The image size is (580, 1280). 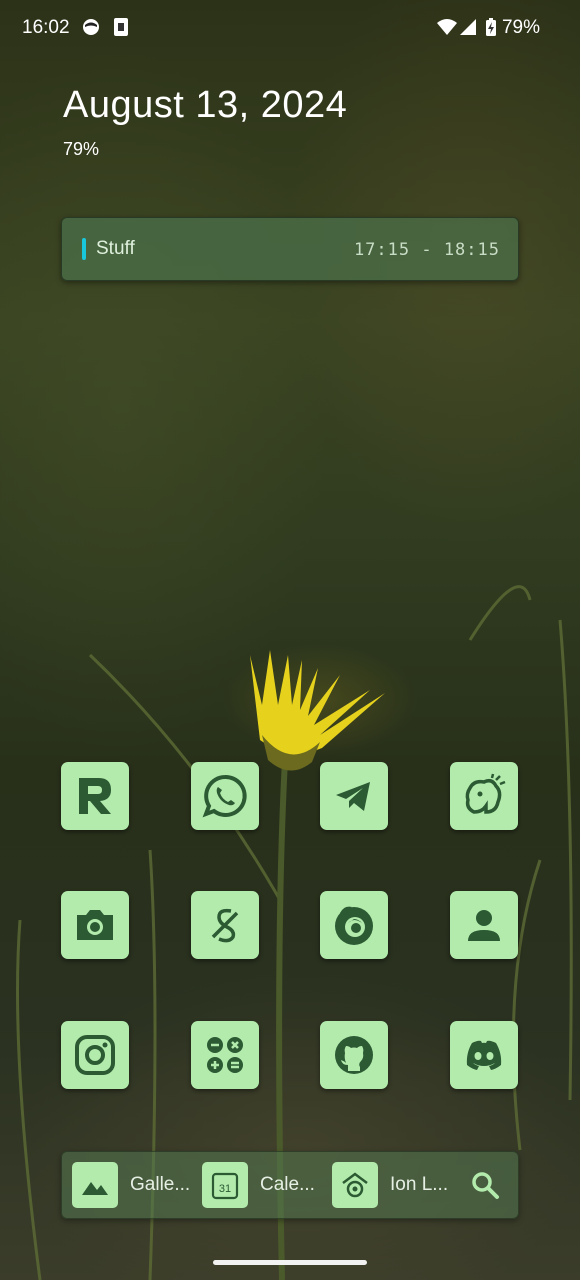 I want to click on calendar-event-widget: Stuff 17:15 - 18:15, so click(x=290, y=249).